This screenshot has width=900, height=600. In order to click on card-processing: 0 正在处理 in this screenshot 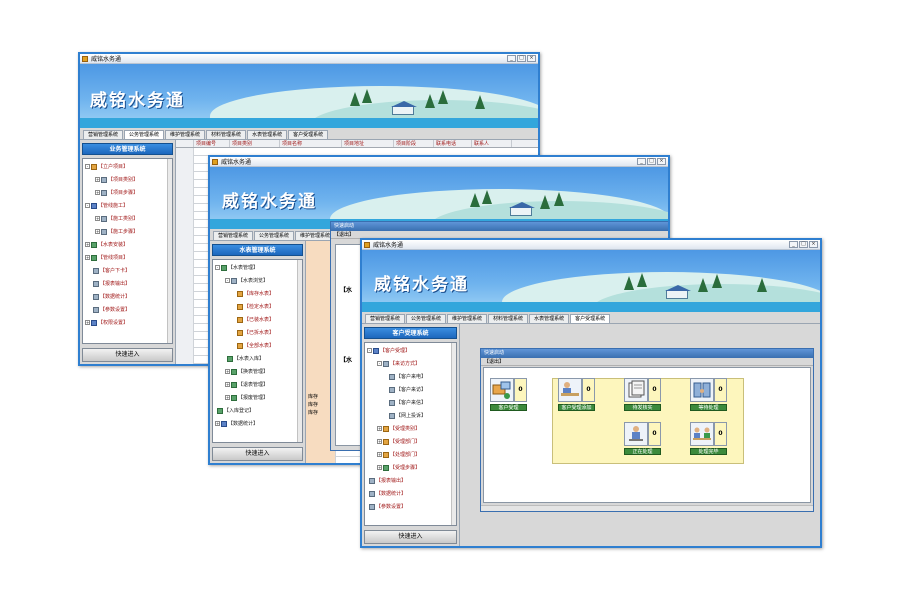, I will do `click(642, 439)`.